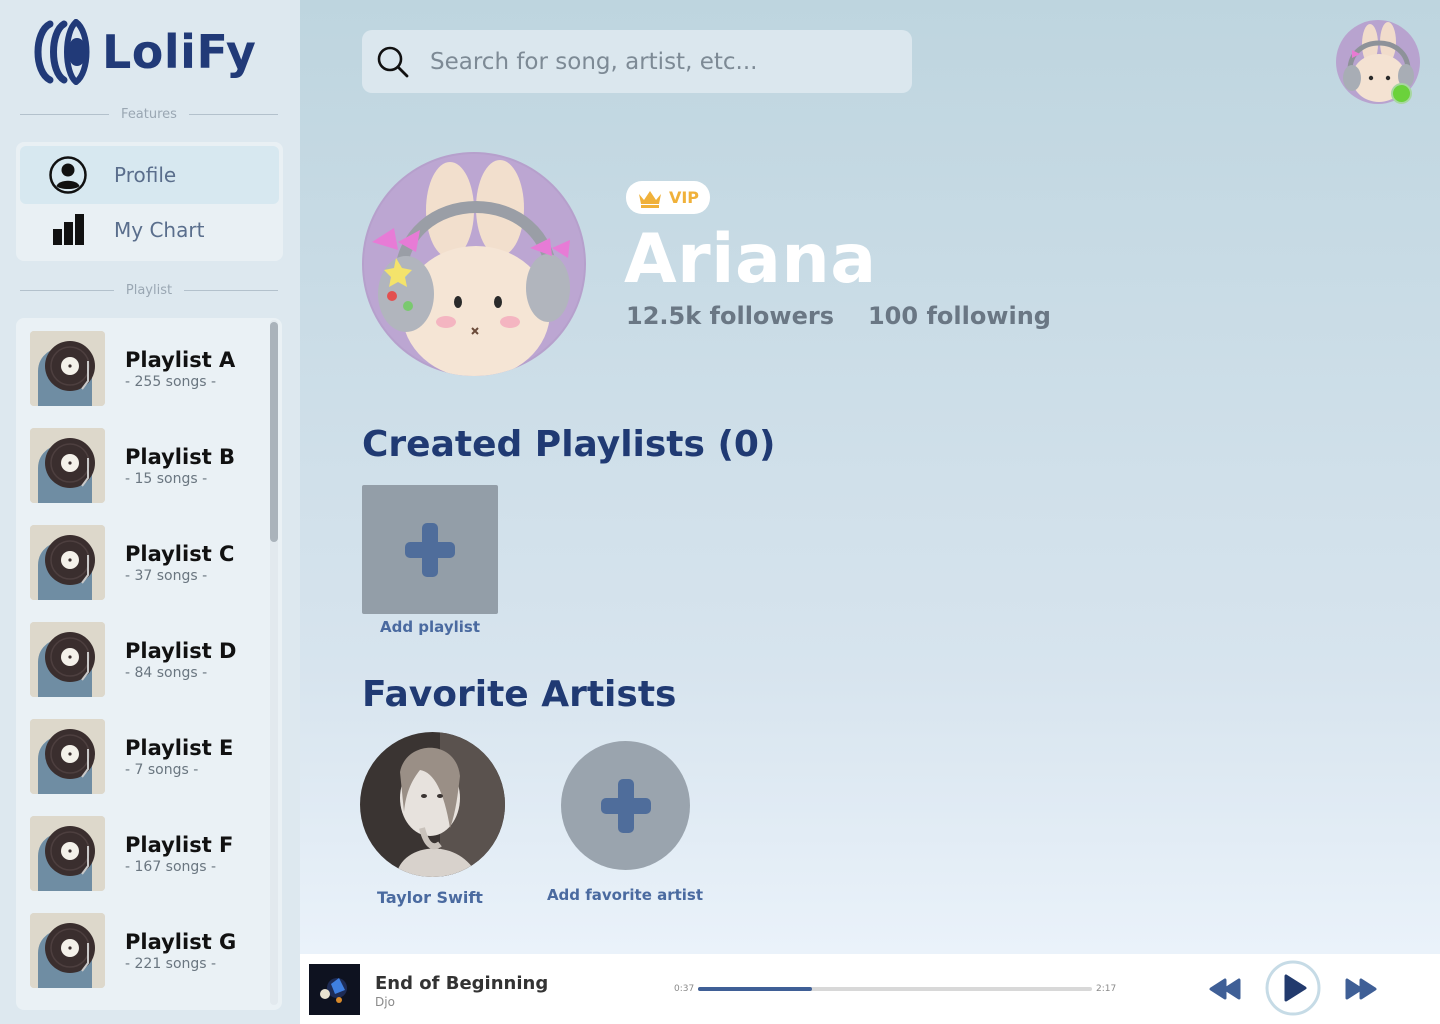  Describe the element at coordinates (181, 650) in the screenshot. I see `playlist-name: Playlist D` at that location.